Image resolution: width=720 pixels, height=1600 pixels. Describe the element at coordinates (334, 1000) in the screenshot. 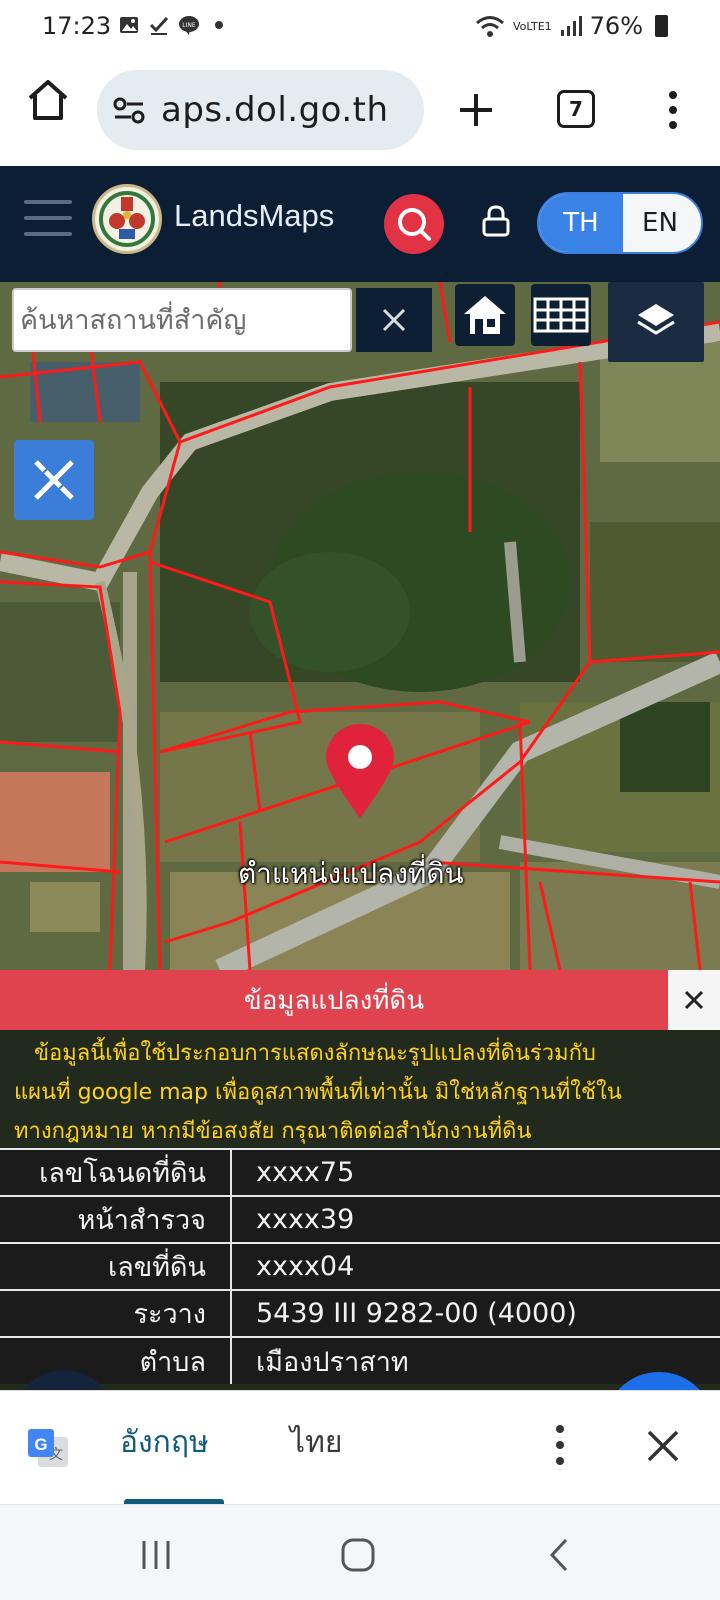

I see `panel-title: ข้อมูลแปลงที่ดิน` at that location.